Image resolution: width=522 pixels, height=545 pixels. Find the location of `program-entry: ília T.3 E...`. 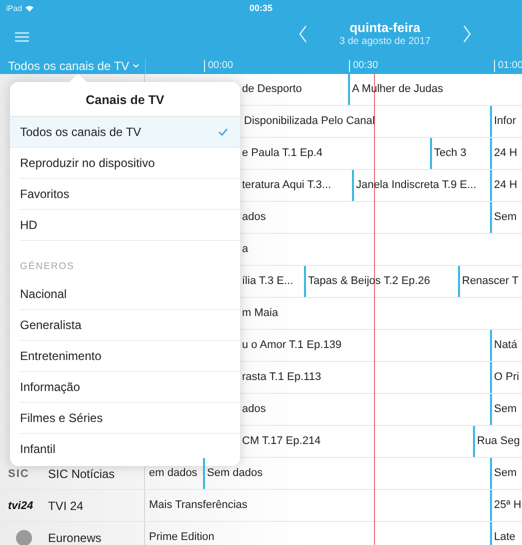

program-entry: ília T.3 E... is located at coordinates (272, 281).